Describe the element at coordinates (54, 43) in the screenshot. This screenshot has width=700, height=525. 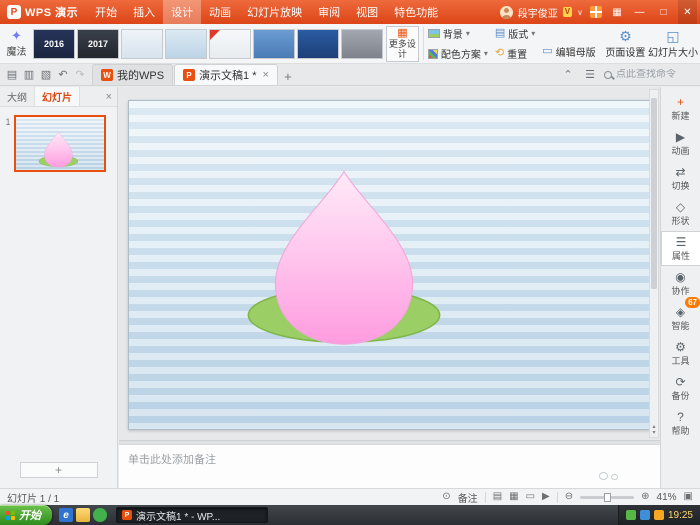
I see `template-thumbnail: 2016` at that location.